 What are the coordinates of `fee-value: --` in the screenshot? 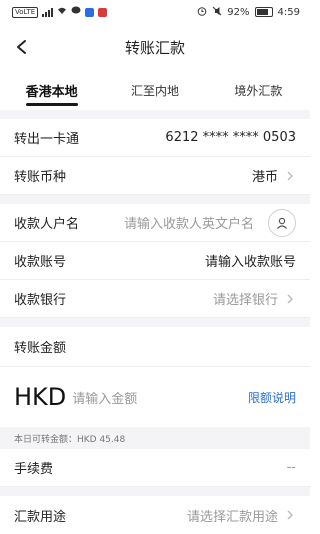 It's located at (291, 467).